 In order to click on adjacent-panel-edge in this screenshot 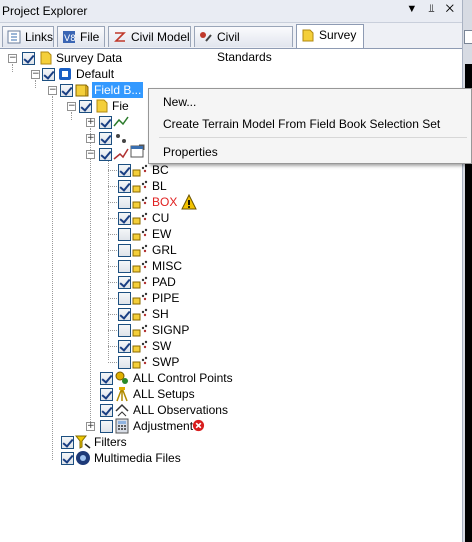, I will do `click(467, 271)`.